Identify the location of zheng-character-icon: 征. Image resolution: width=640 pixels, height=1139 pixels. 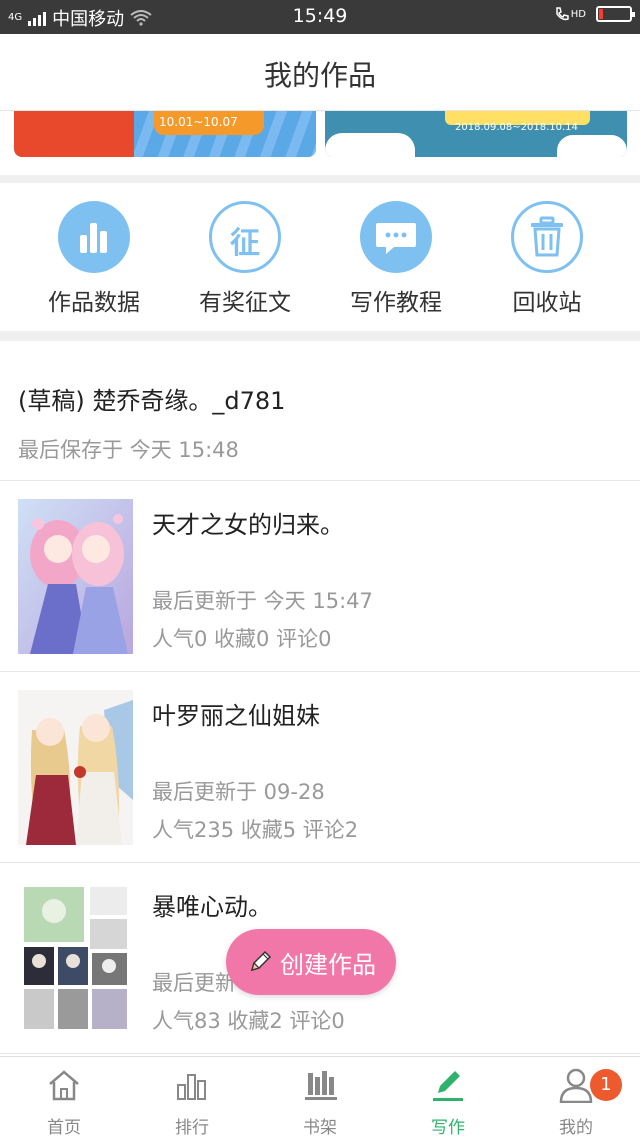
(245, 237).